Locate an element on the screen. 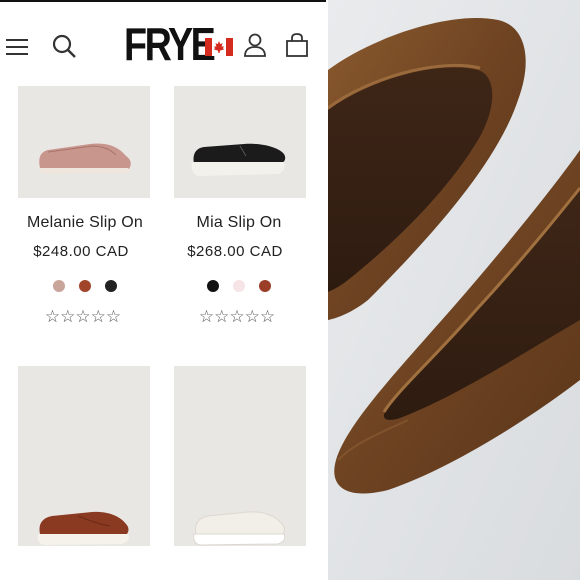 The image size is (580, 580). swatch-cognac is located at coordinates (85, 286).